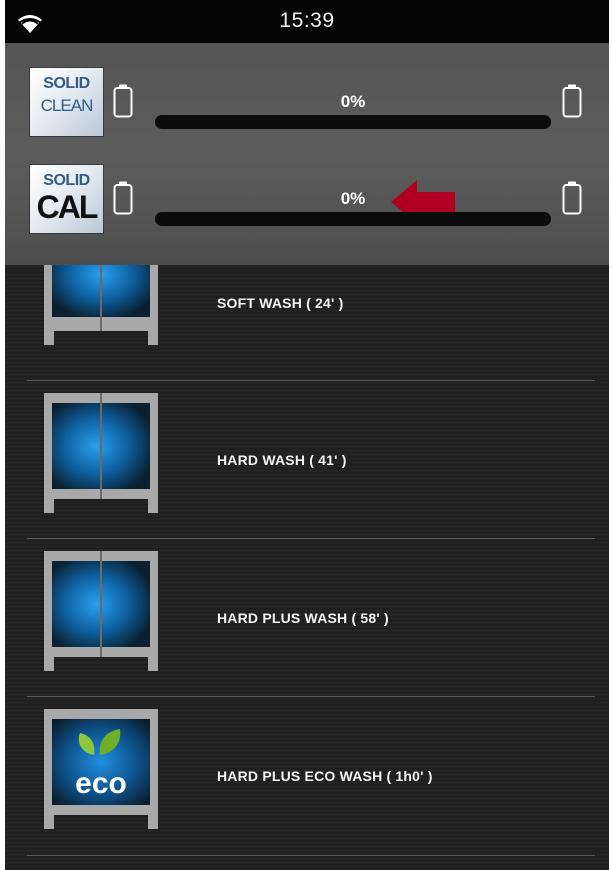 The image size is (612, 870). Describe the element at coordinates (101, 783) in the screenshot. I see `eco-badge: eco` at that location.